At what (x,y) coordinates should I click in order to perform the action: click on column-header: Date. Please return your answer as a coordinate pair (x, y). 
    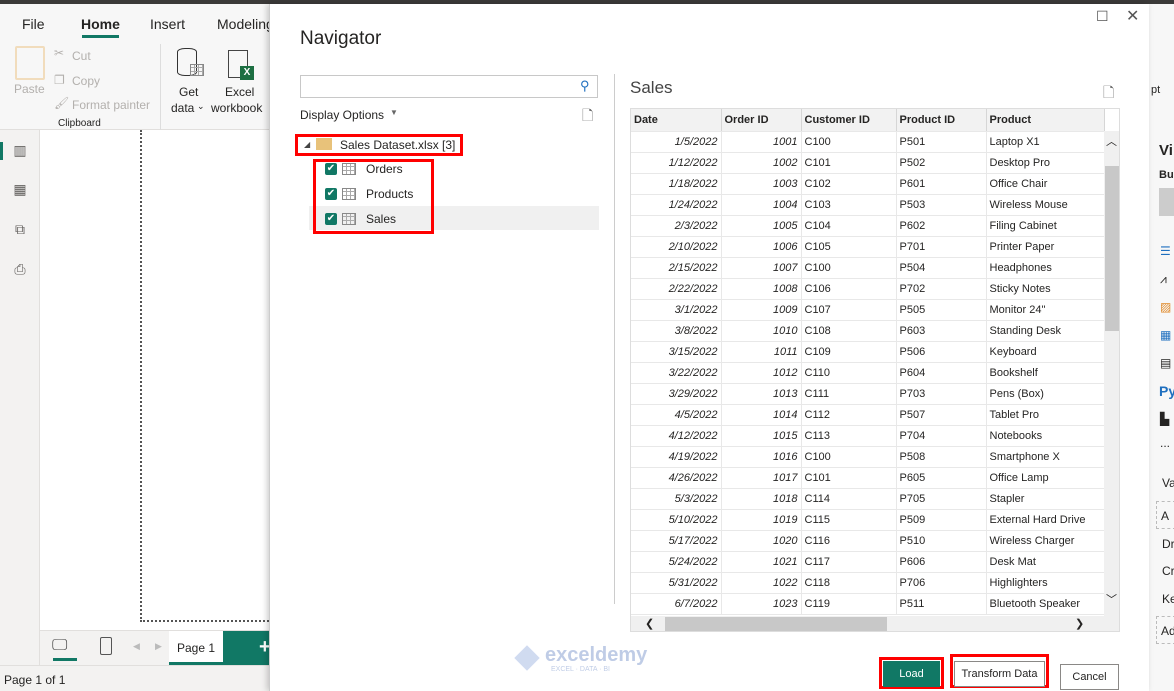
    Looking at the image, I should click on (676, 120).